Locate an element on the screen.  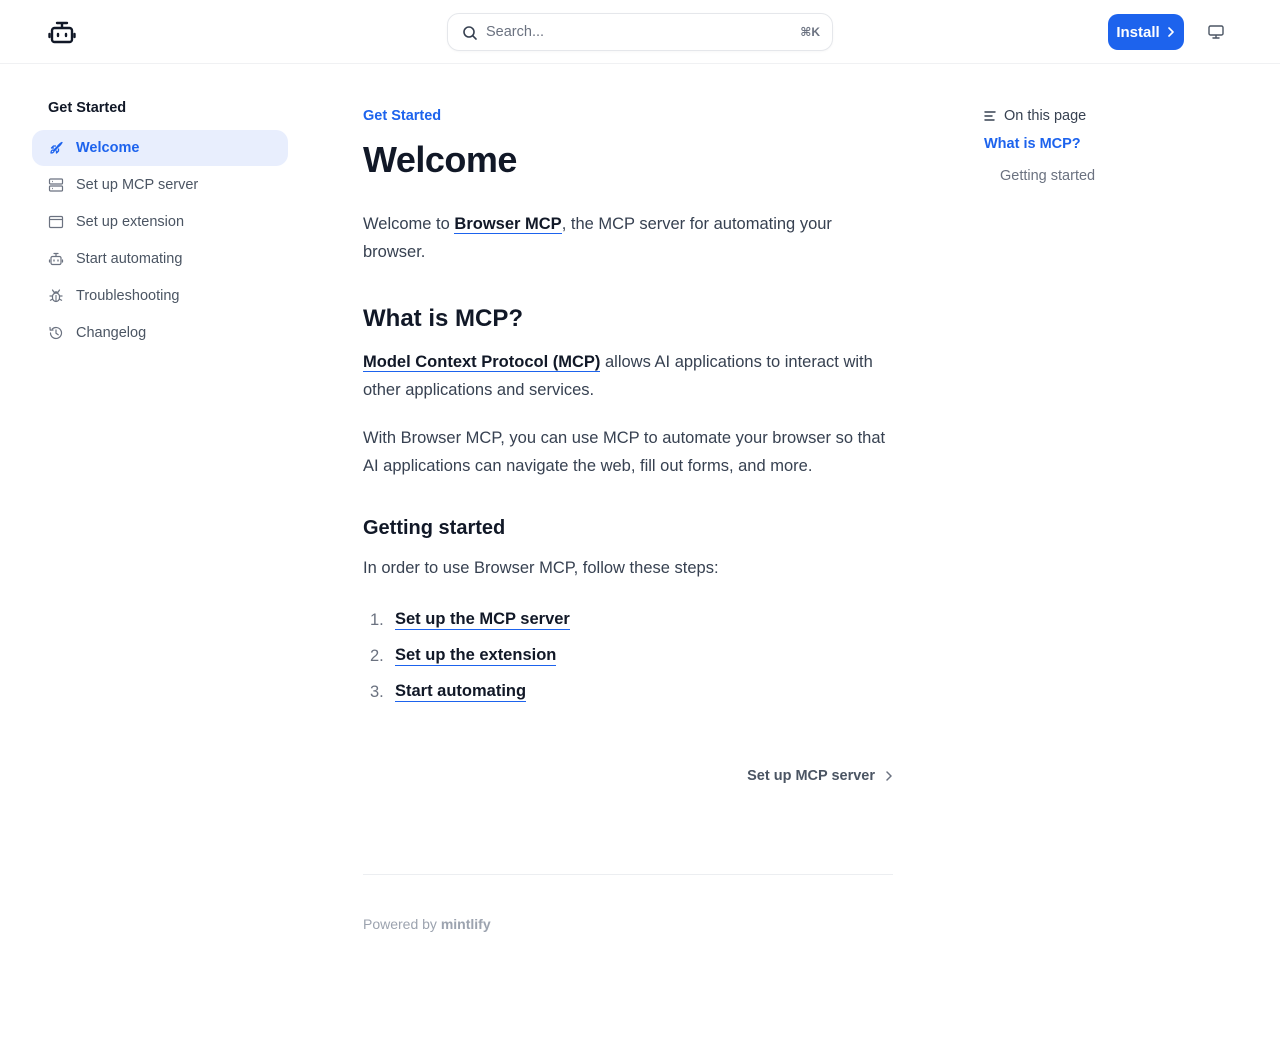
sidebar-item-welcome: Welcome is located at coordinates (160, 148).